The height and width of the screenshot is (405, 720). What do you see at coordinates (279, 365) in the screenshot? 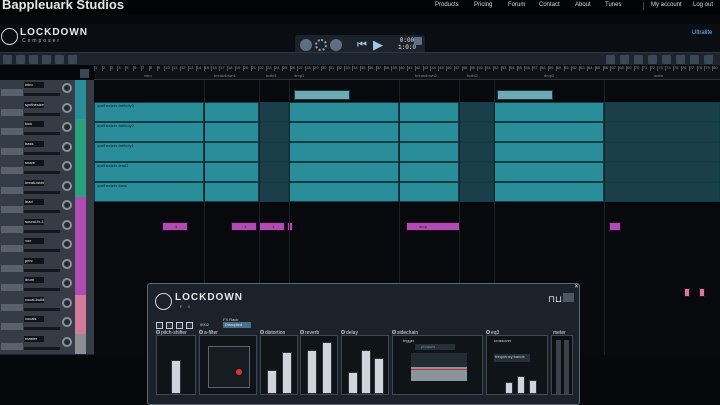
I see `distortion-module` at bounding box center [279, 365].